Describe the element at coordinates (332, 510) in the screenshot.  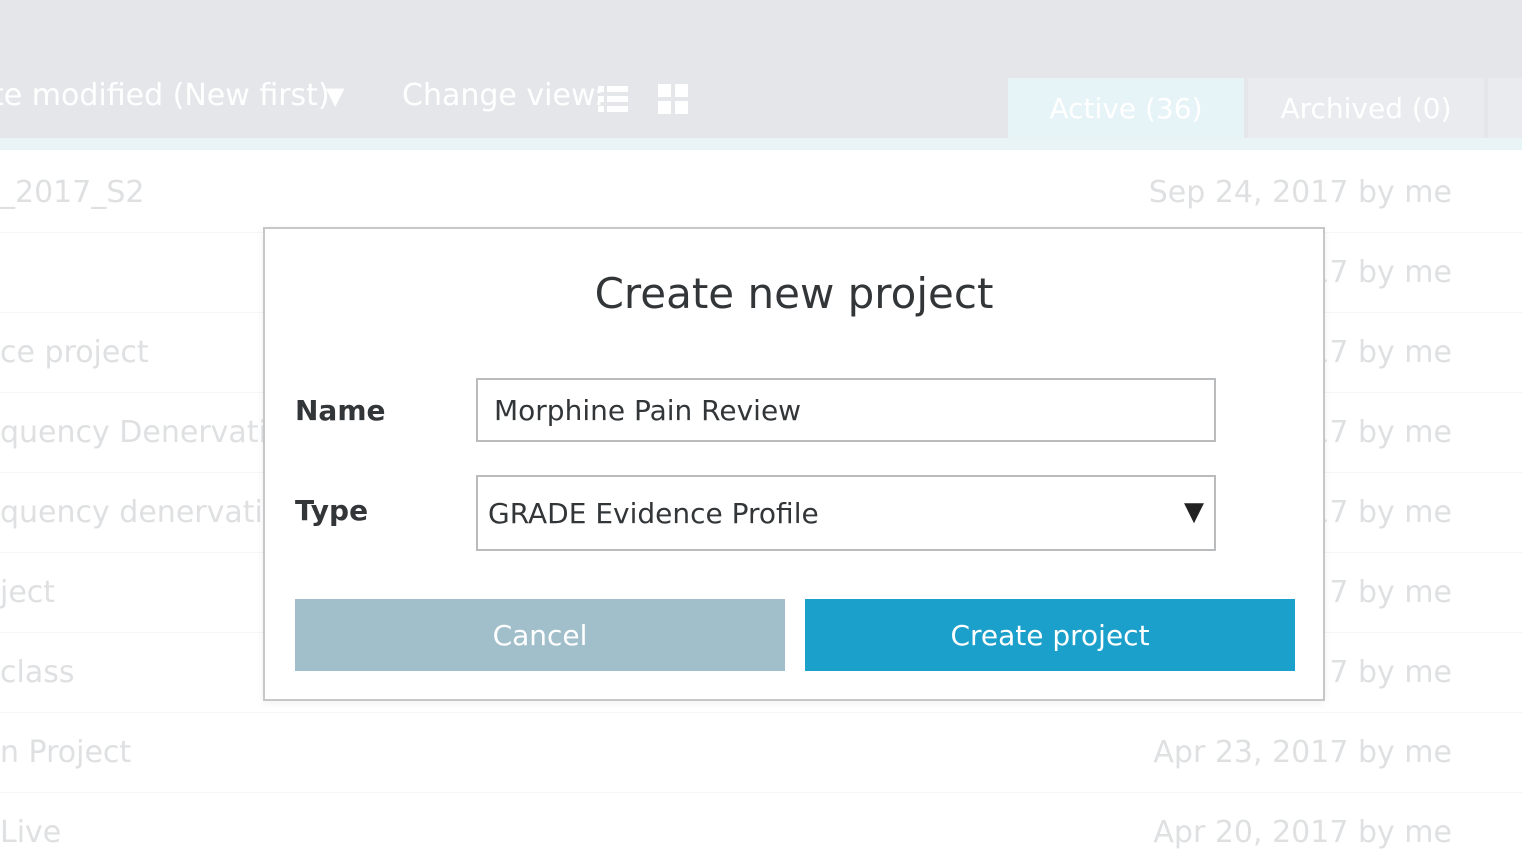
I see `type-label: Type` at that location.